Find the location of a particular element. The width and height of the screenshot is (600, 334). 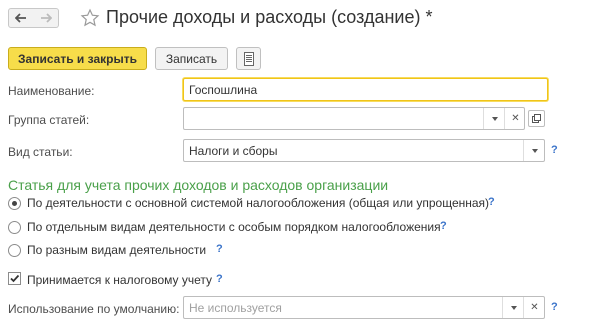

default-usage-label: Использование по умолчанию: is located at coordinates (94, 309).